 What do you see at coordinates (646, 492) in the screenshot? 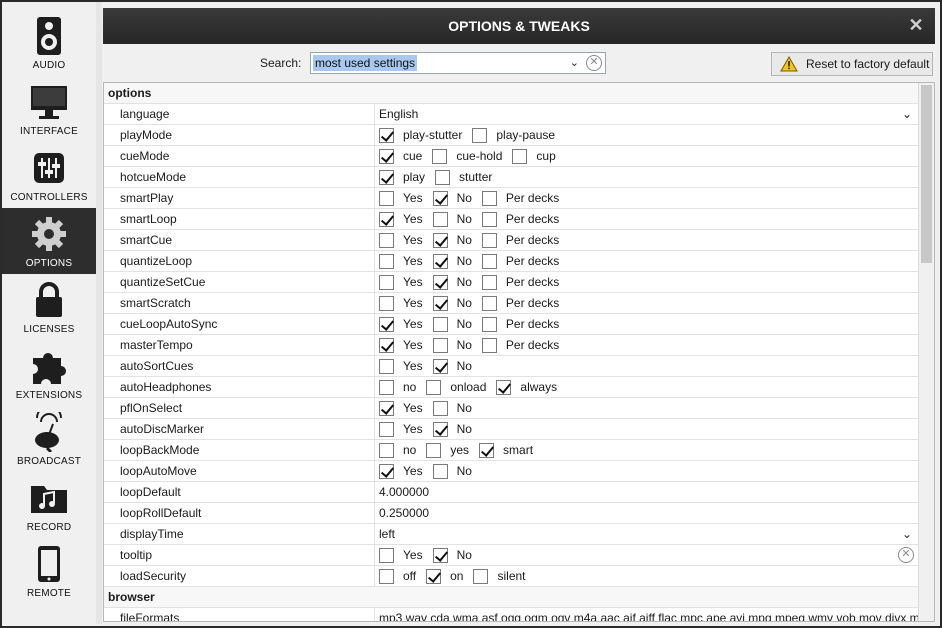
I see `setting-value: 4.000000` at bounding box center [646, 492].